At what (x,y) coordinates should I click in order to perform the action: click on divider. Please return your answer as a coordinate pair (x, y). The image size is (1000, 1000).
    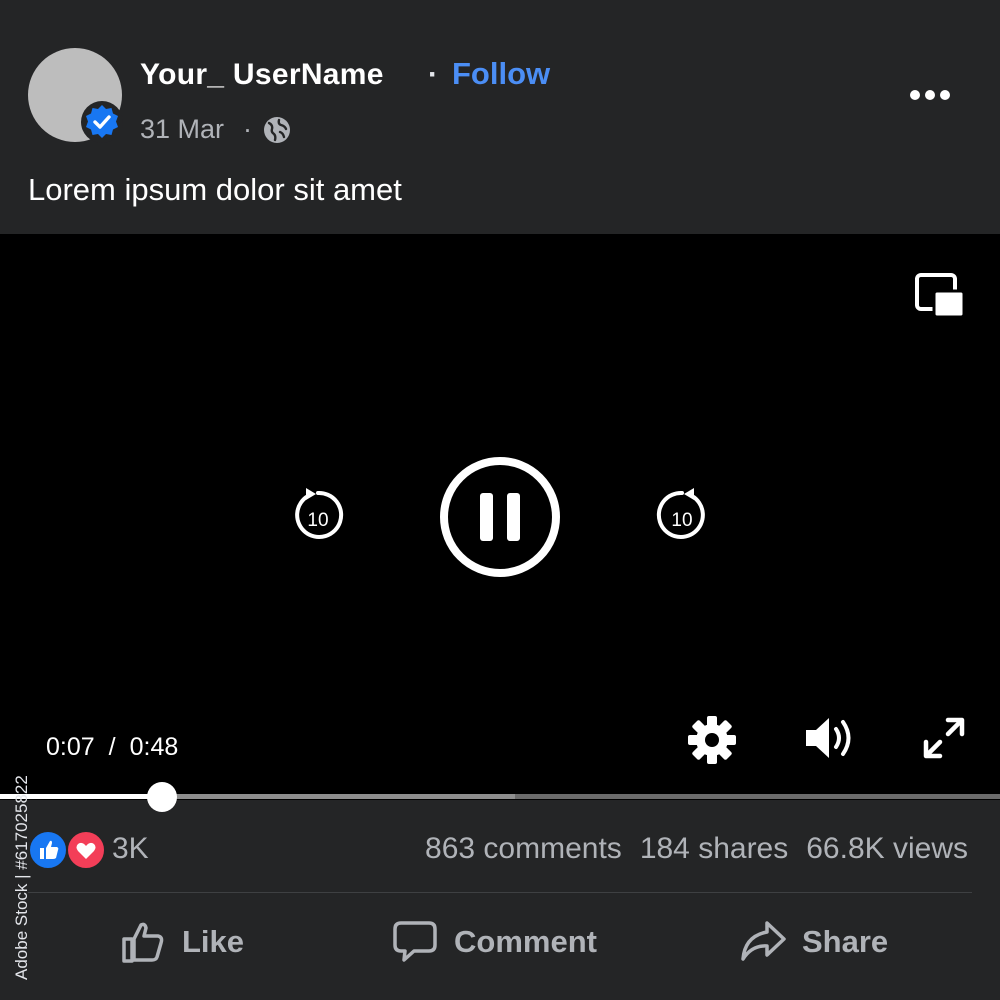
    Looking at the image, I should click on (500, 892).